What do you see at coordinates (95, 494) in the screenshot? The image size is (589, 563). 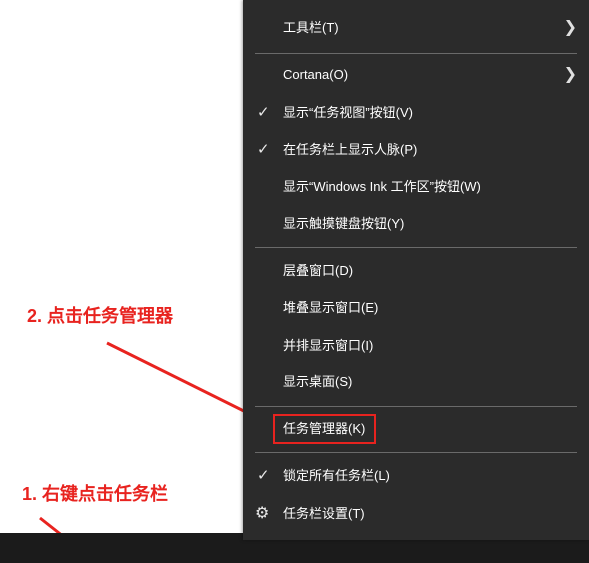 I see `annotation-step-1: 1. 右键点击任务栏` at bounding box center [95, 494].